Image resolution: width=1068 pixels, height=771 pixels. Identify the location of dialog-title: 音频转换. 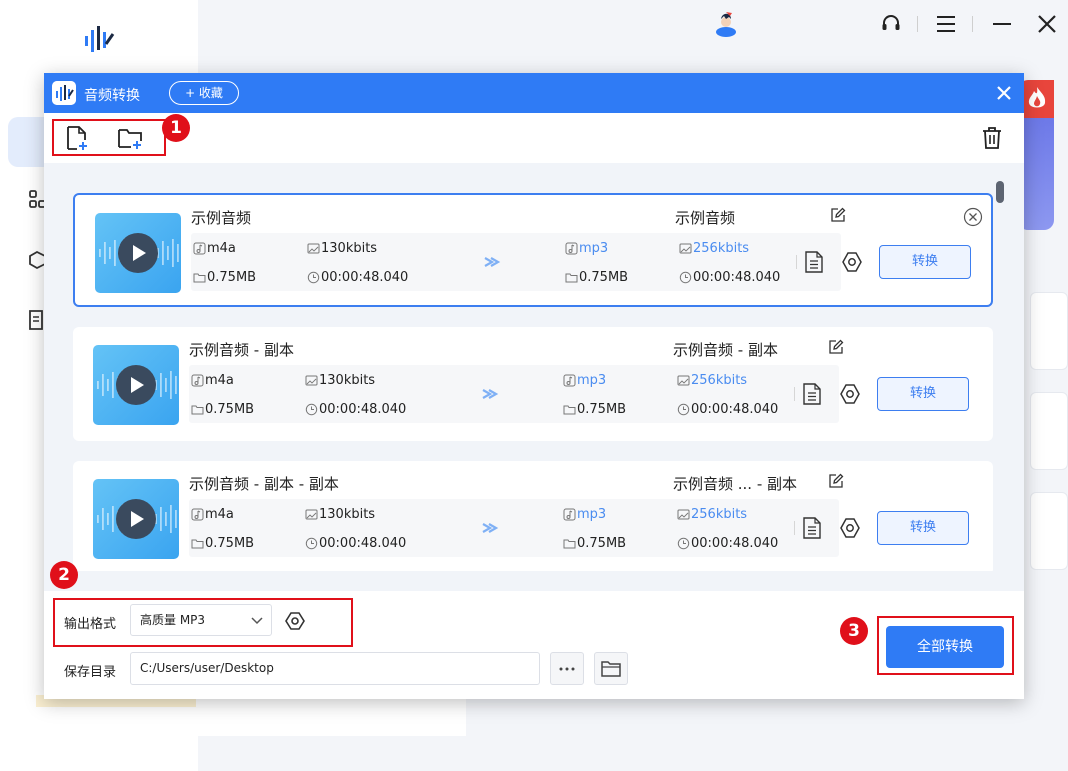
(112, 96).